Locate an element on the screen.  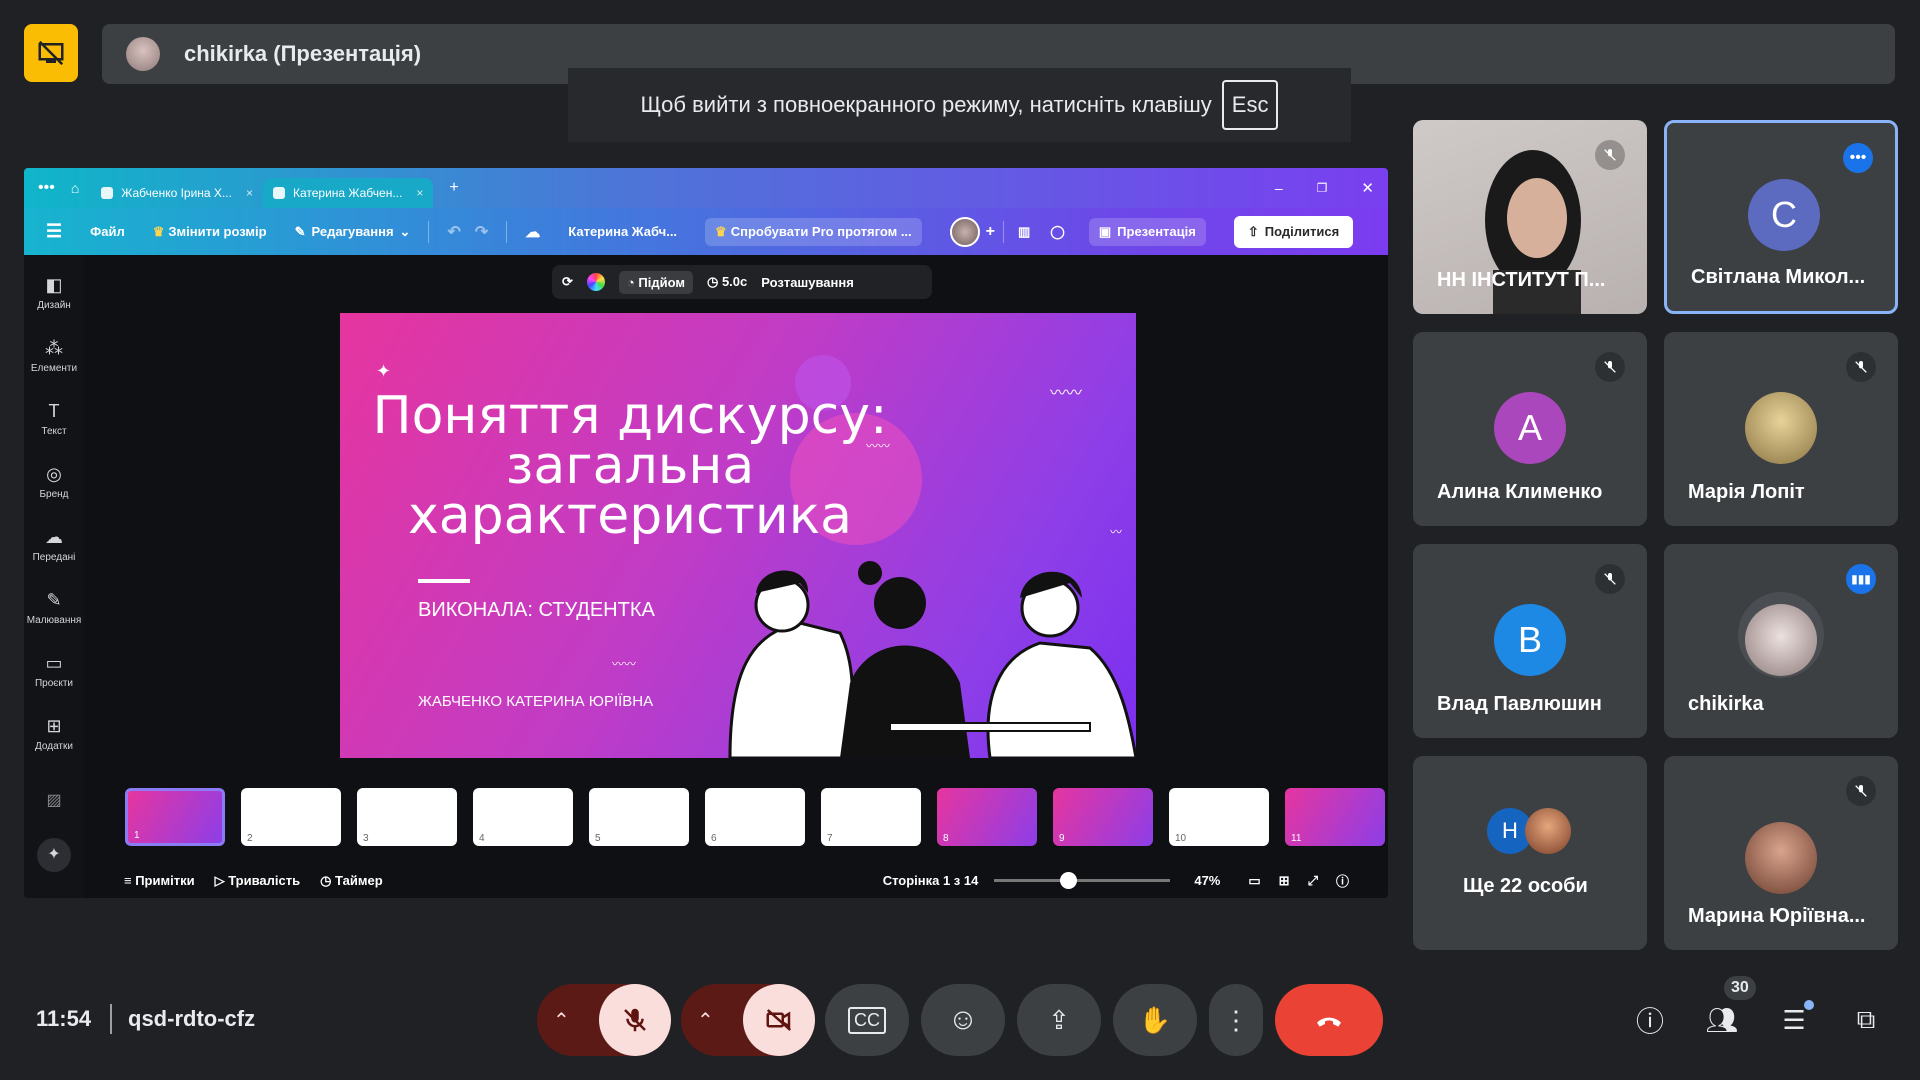
lift-animation-button: ◔ Підйом is located at coordinates (655, 282).